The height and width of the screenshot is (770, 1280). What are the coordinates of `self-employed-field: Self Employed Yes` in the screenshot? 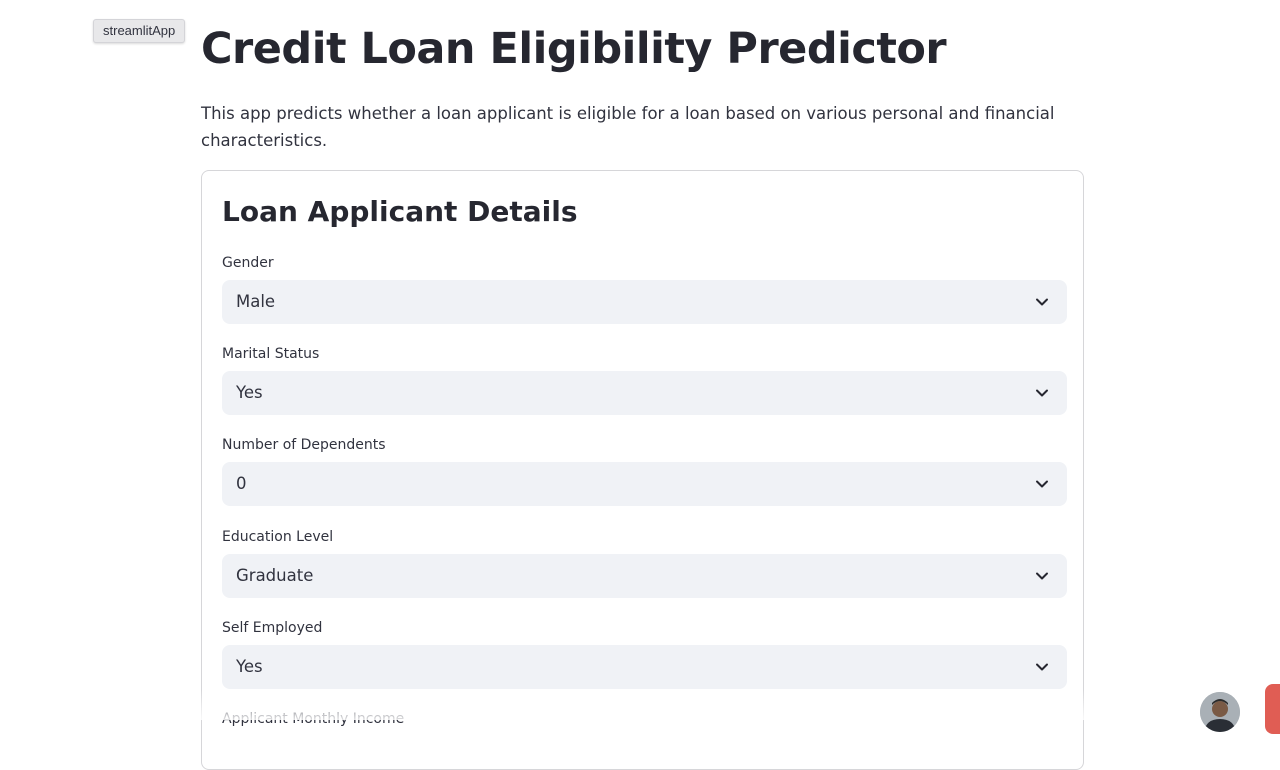 It's located at (644, 654).